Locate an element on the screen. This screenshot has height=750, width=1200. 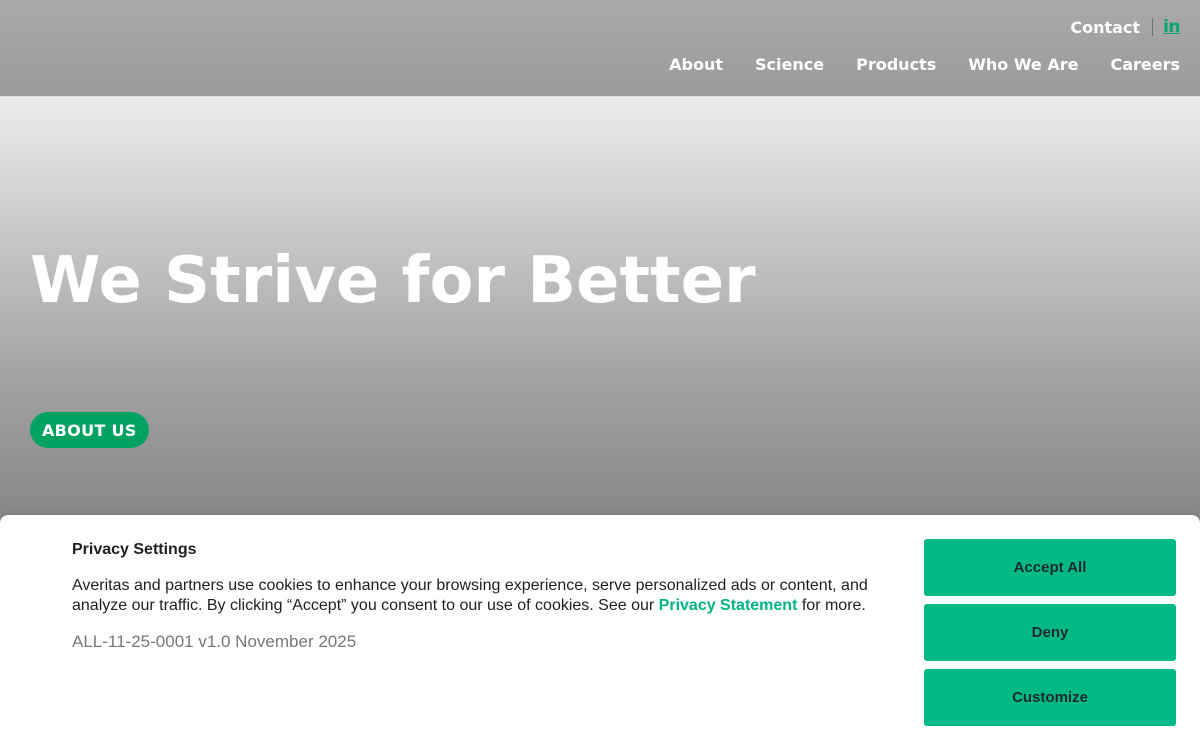
nav-item-careers: Careers is located at coordinates (1145, 64).